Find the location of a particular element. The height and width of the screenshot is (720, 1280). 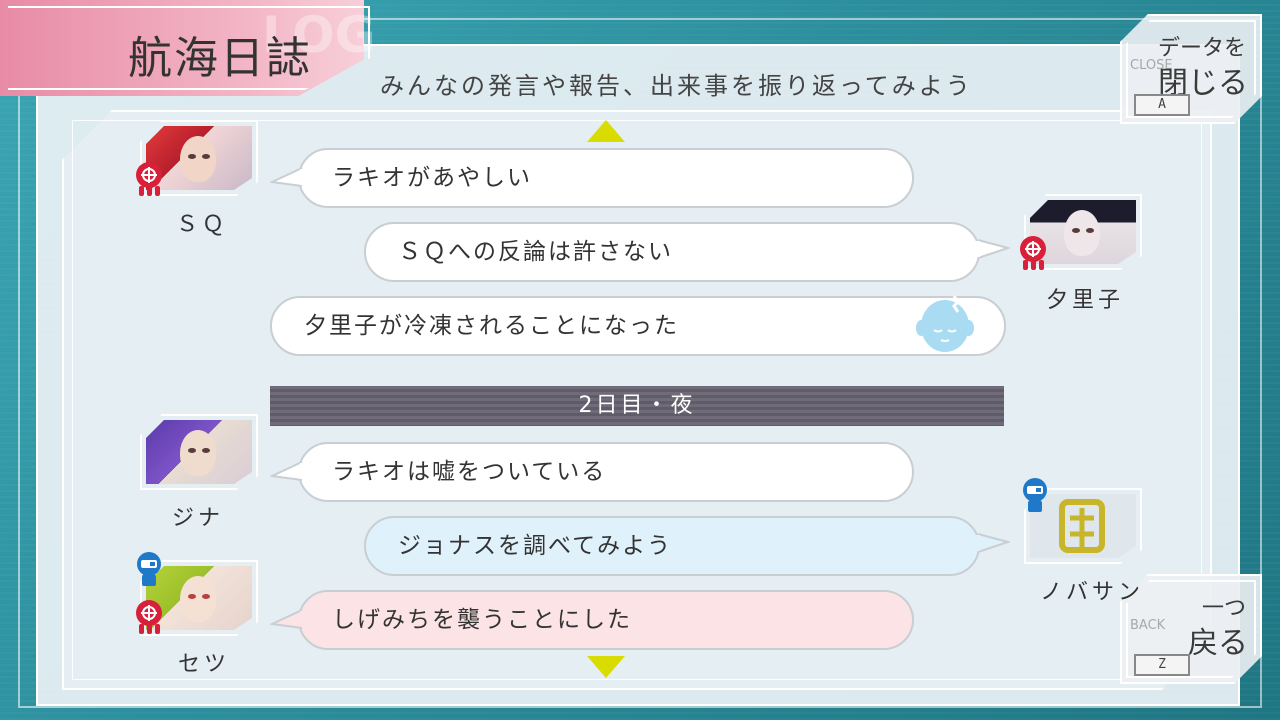

speaker-name: セツ is located at coordinates (204, 664).